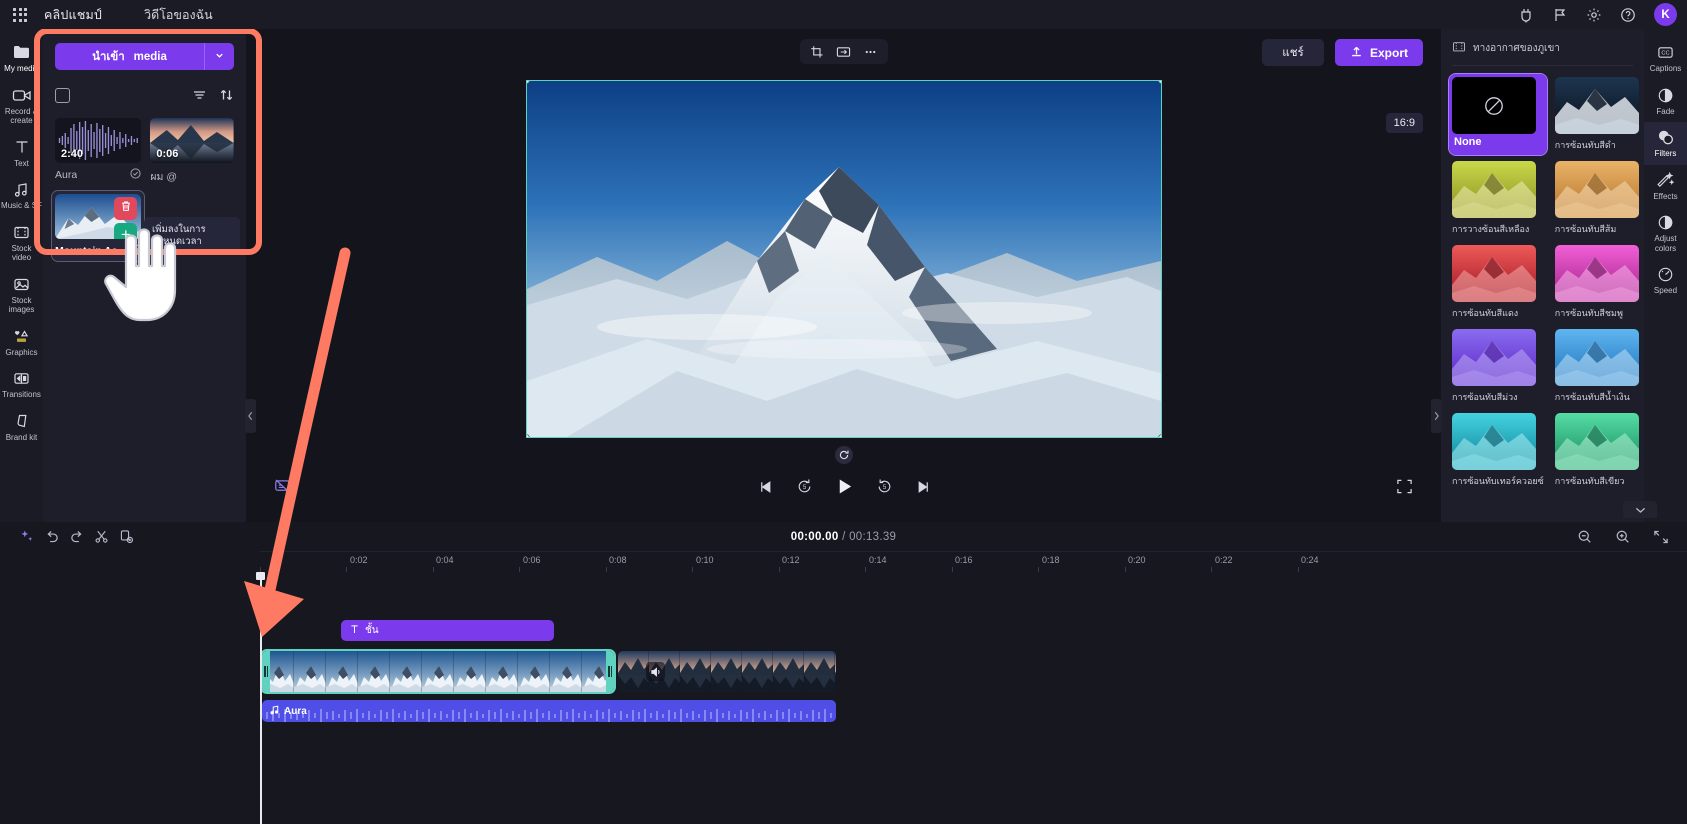  Describe the element at coordinates (72, 154) in the screenshot. I see `media-duration: 2:40` at that location.